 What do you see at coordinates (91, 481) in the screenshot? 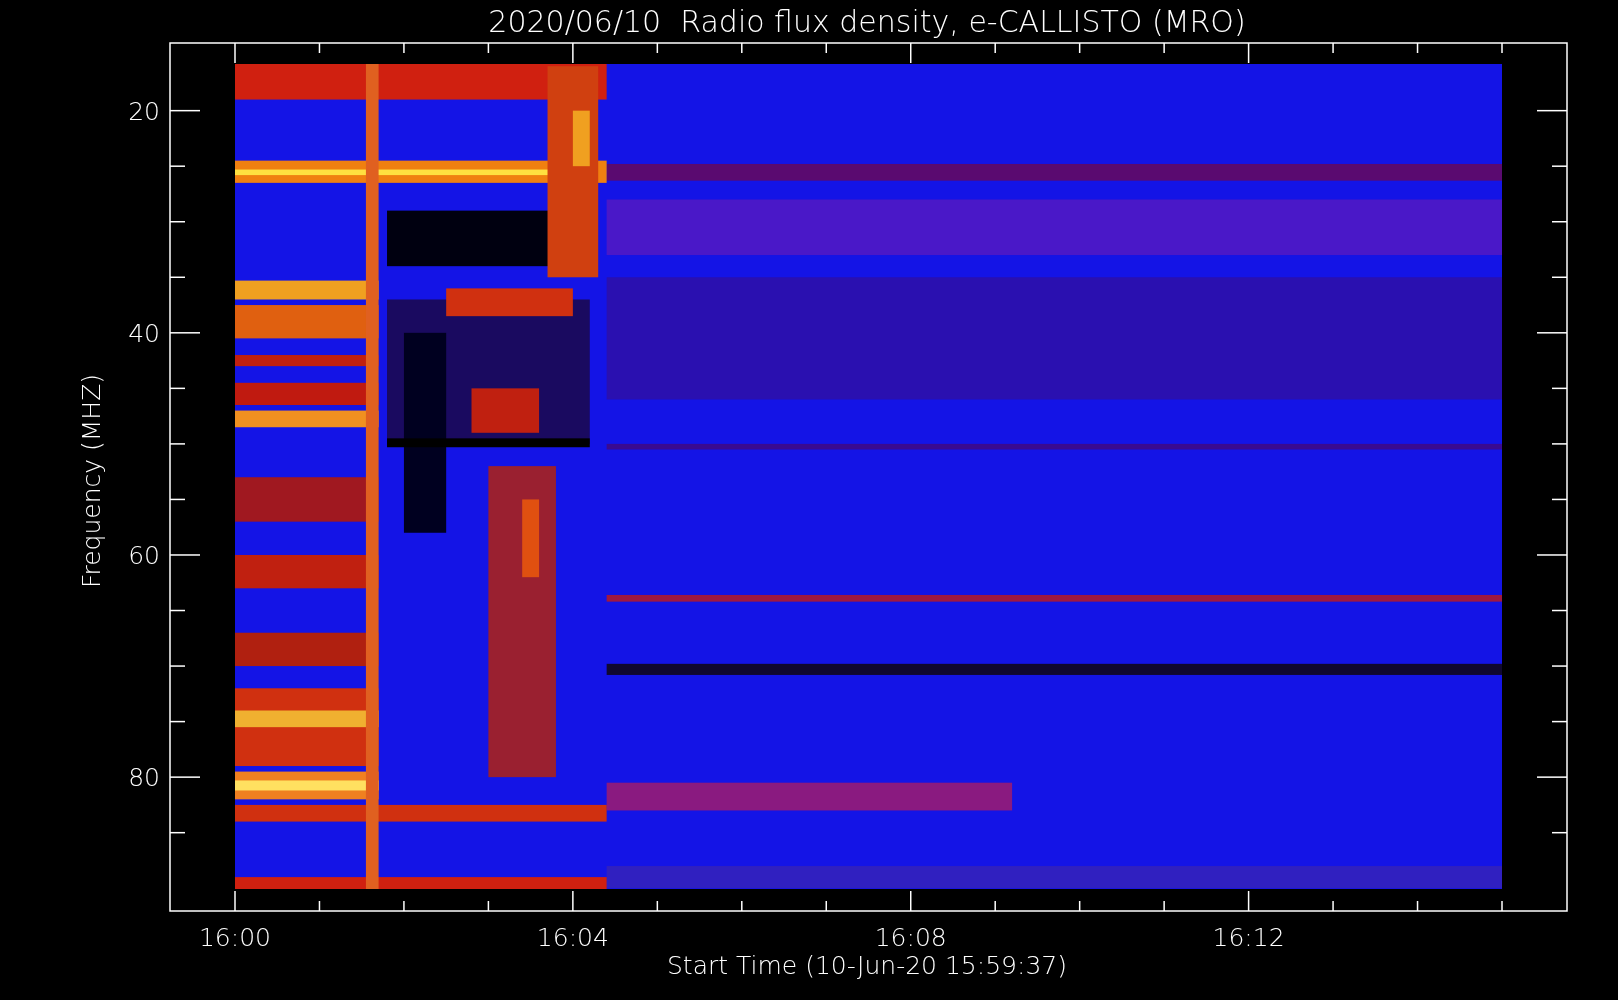
I see `y-axis-label: Frequency (MHZ)` at bounding box center [91, 481].